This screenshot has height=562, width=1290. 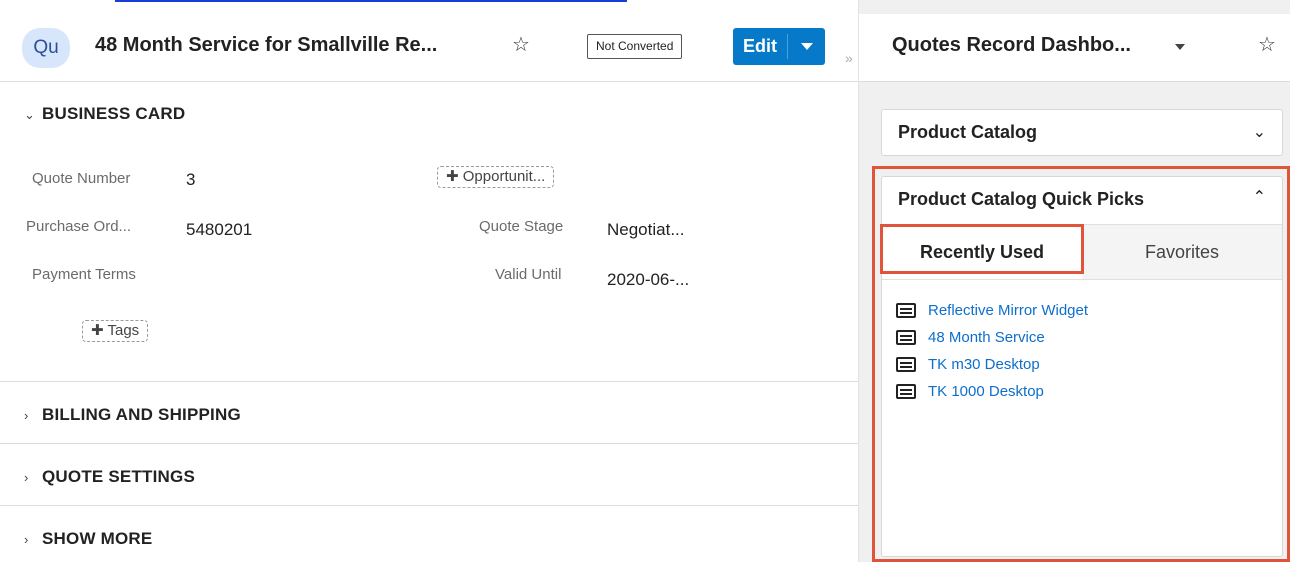 What do you see at coordinates (81, 178) in the screenshot?
I see `quote-number-label: Quote Number` at bounding box center [81, 178].